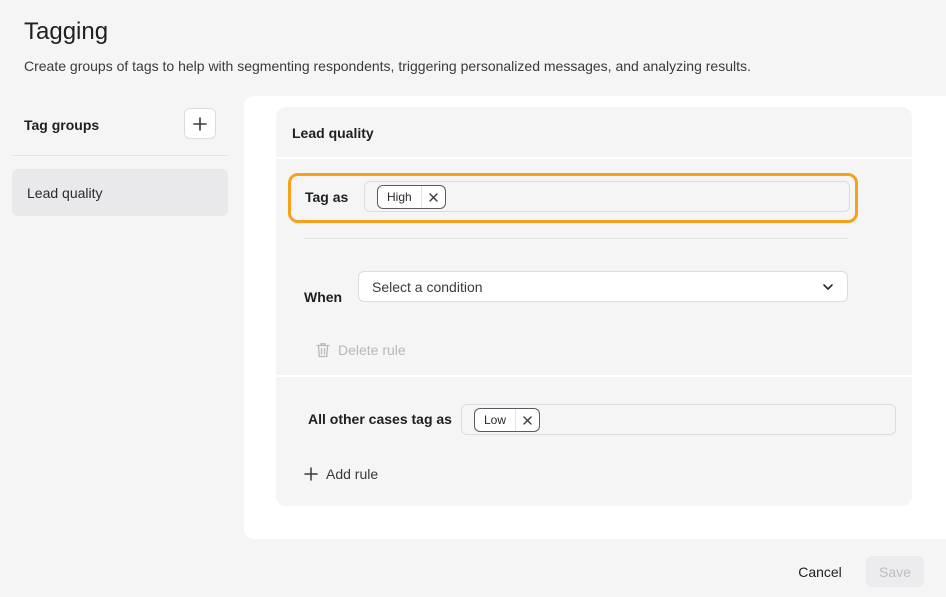  I want to click on tag-as-label: Tag as, so click(327, 197).